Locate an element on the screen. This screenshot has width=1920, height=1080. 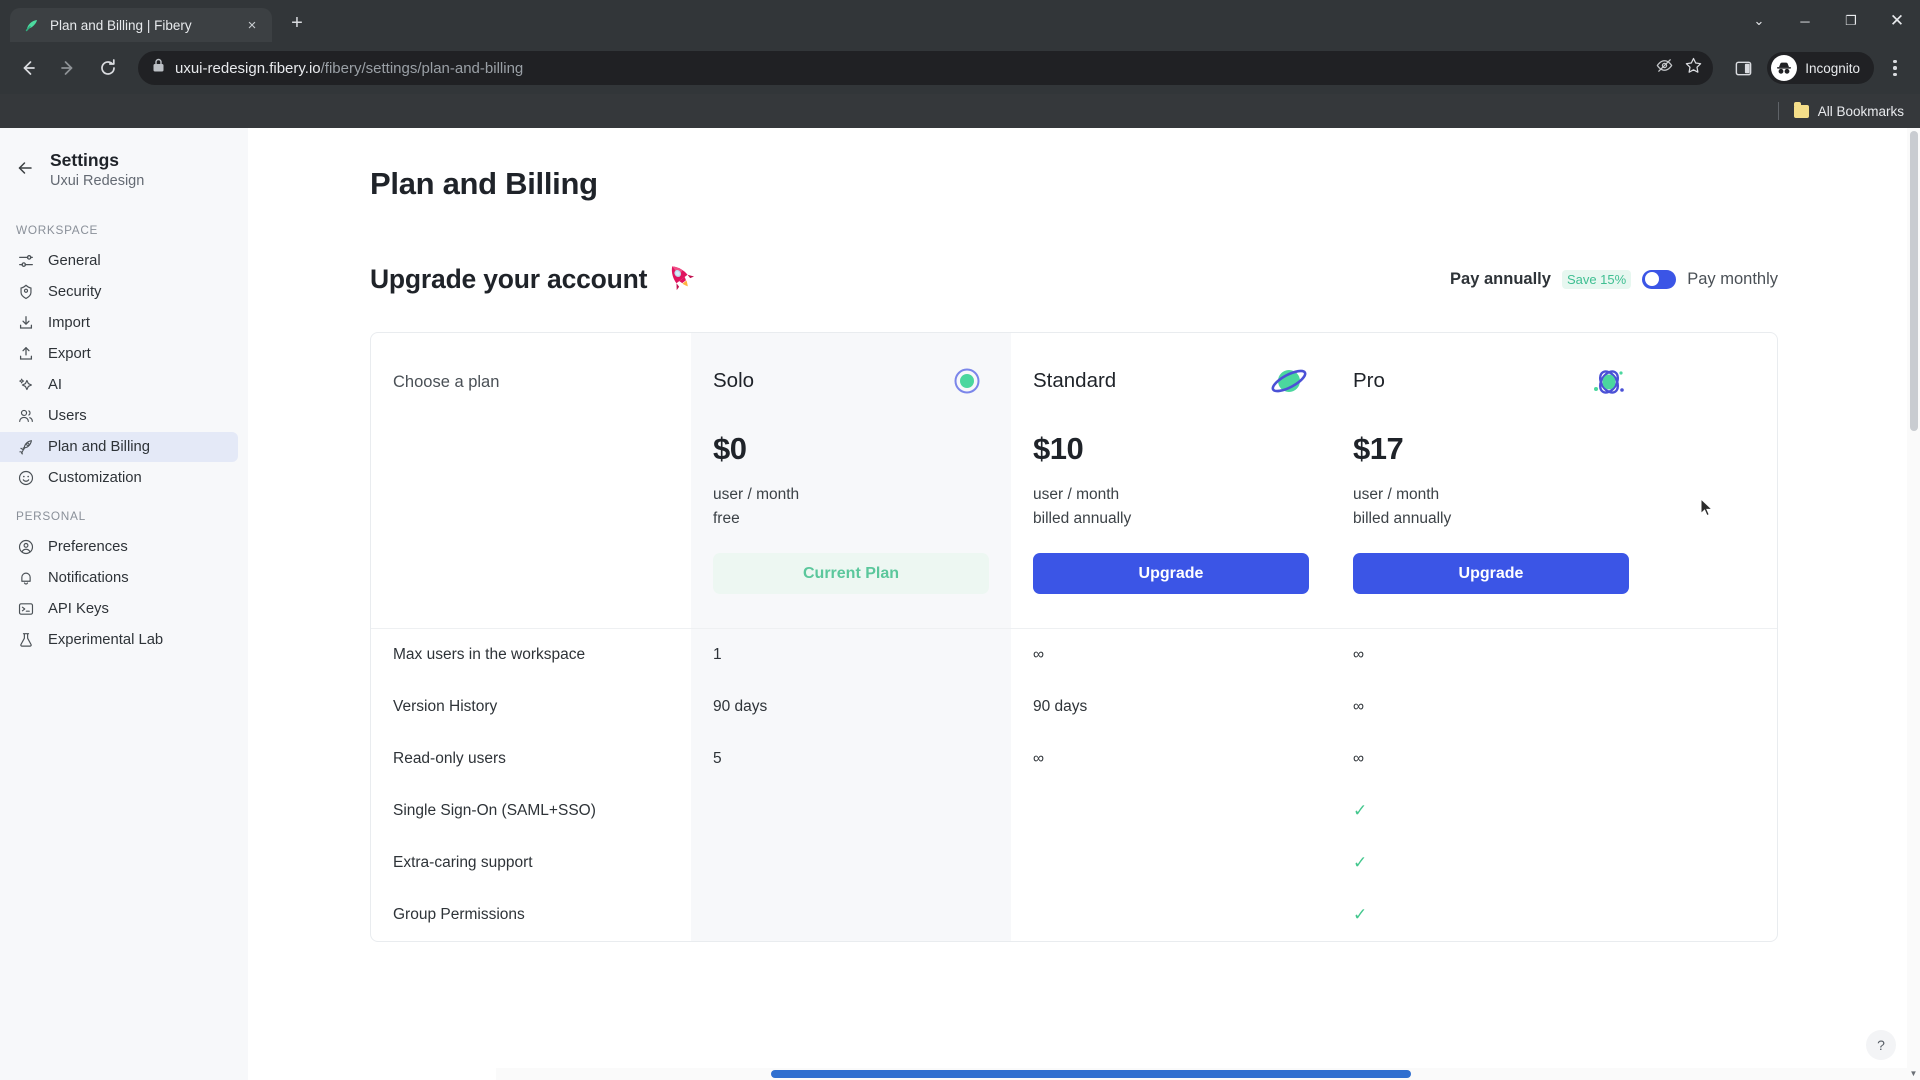
url-path: /fibery/settings/plan-and-billing is located at coordinates (422, 68).